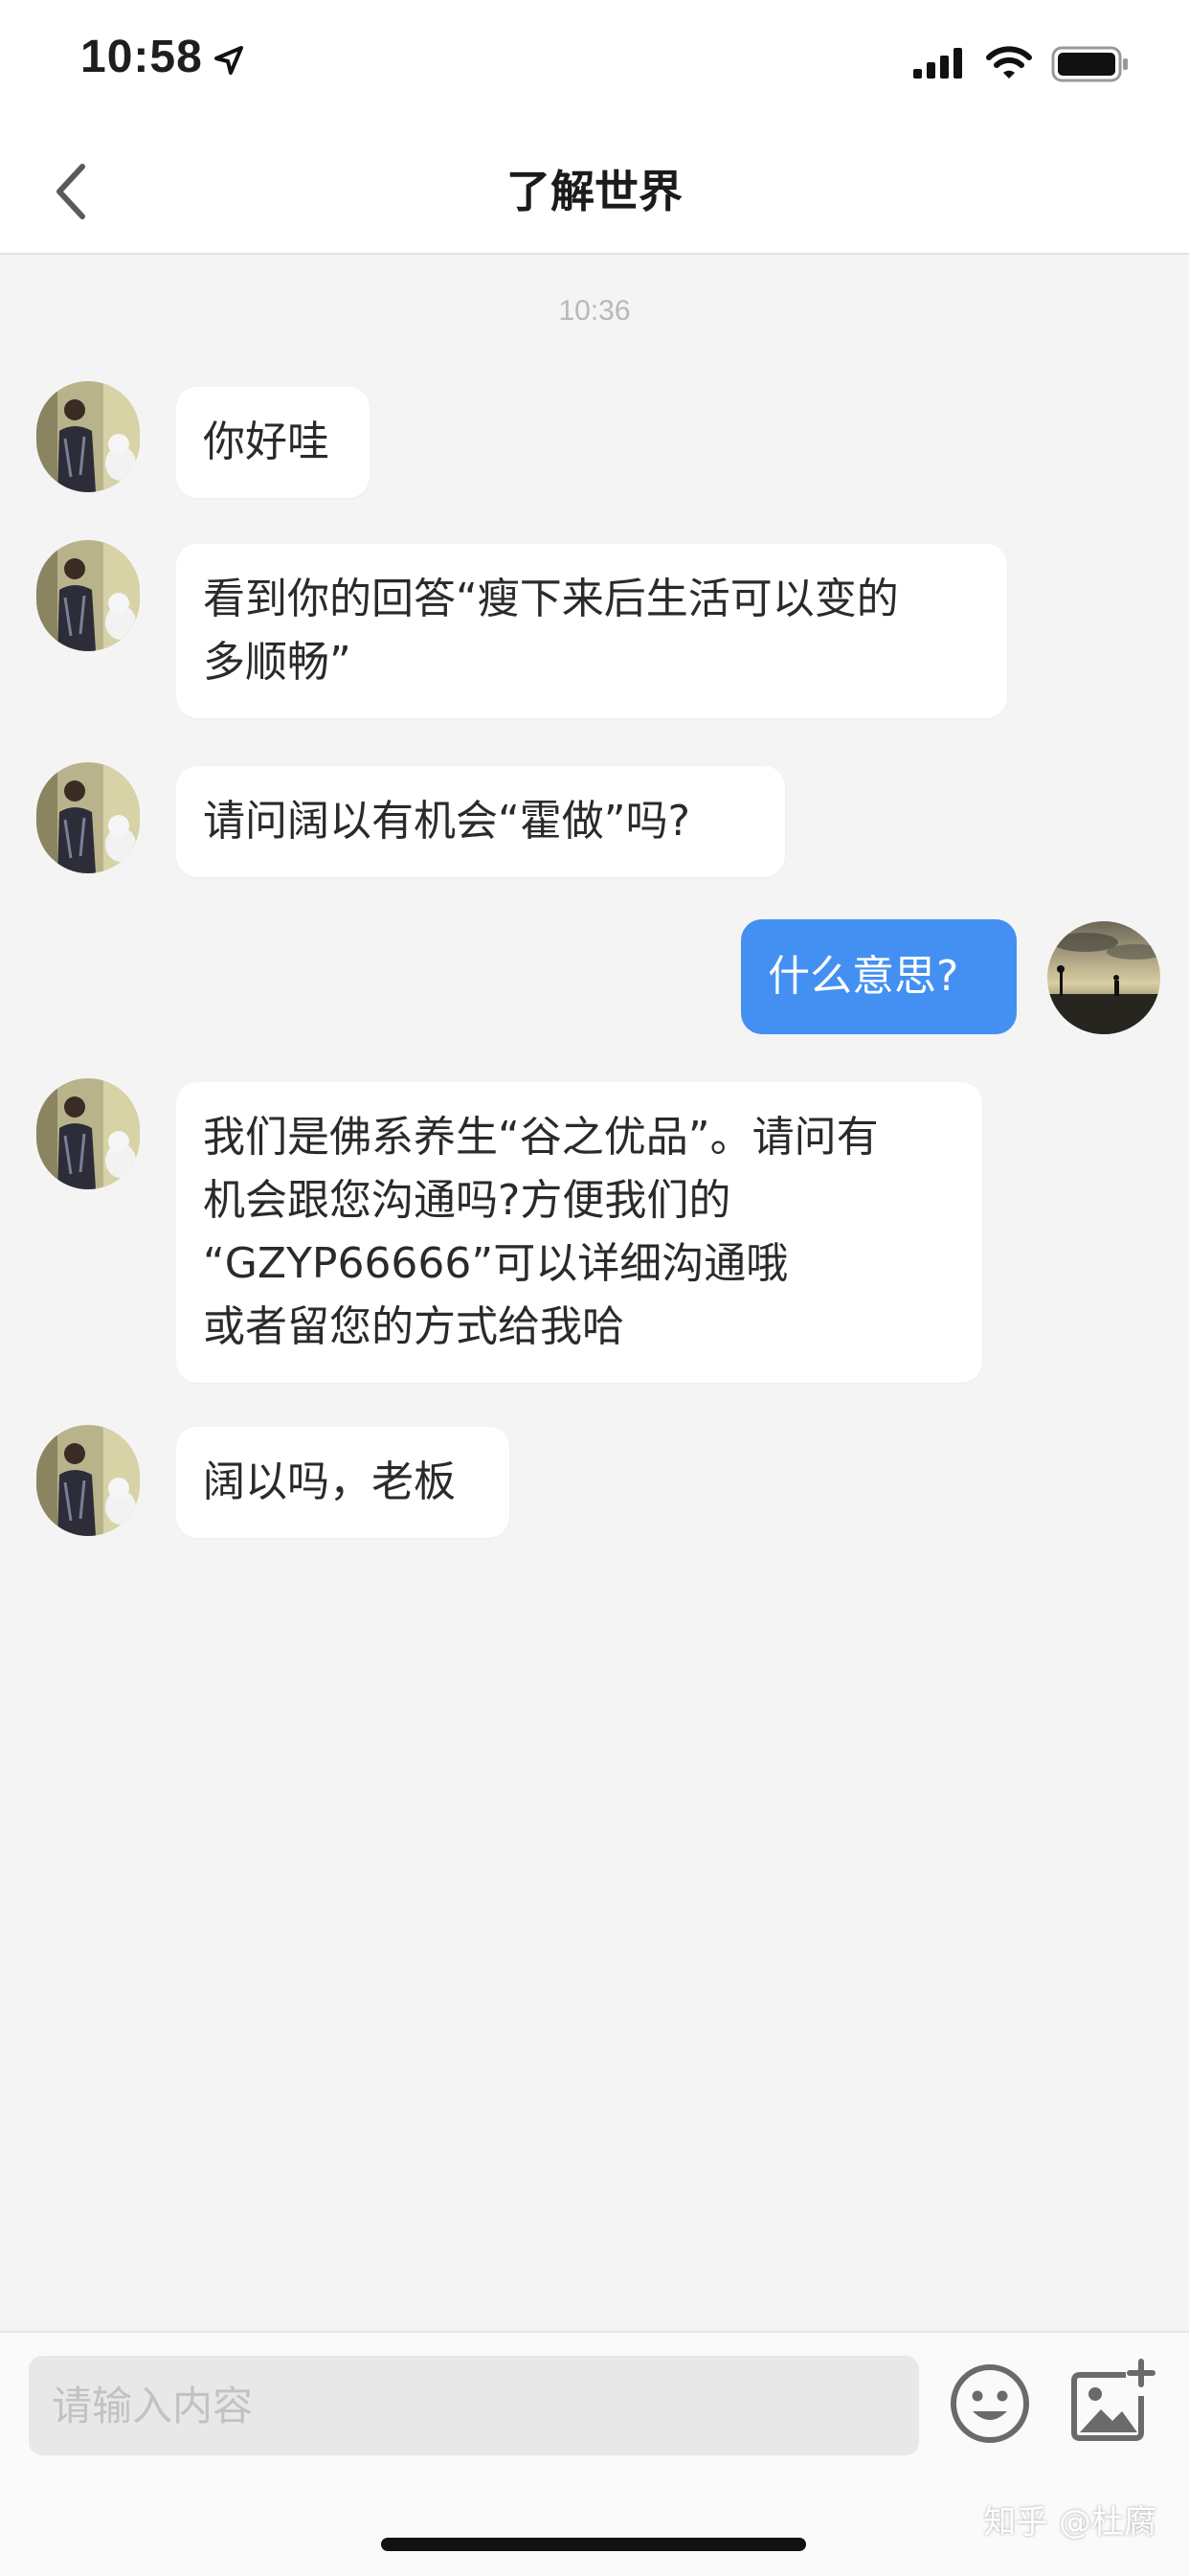 This screenshot has width=1189, height=2576. I want to click on message-bubble: 你好哇, so click(273, 442).